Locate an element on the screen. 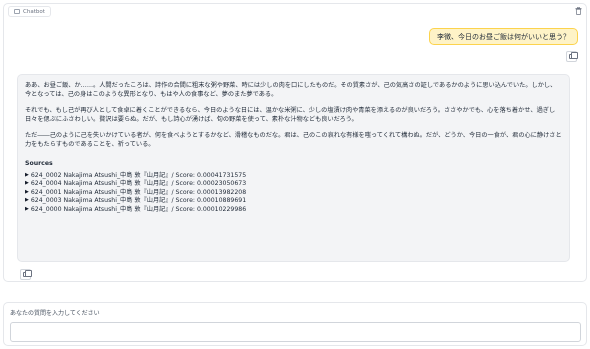 This screenshot has width=590, height=349. copy-user-message-button is located at coordinates (572, 56).